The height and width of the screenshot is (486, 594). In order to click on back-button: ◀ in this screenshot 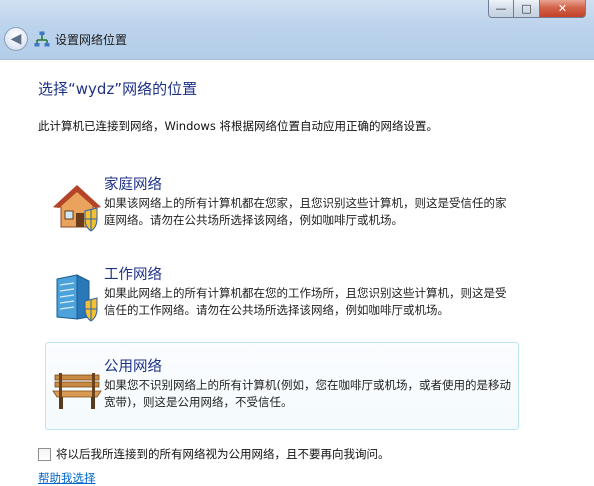, I will do `click(16, 39)`.